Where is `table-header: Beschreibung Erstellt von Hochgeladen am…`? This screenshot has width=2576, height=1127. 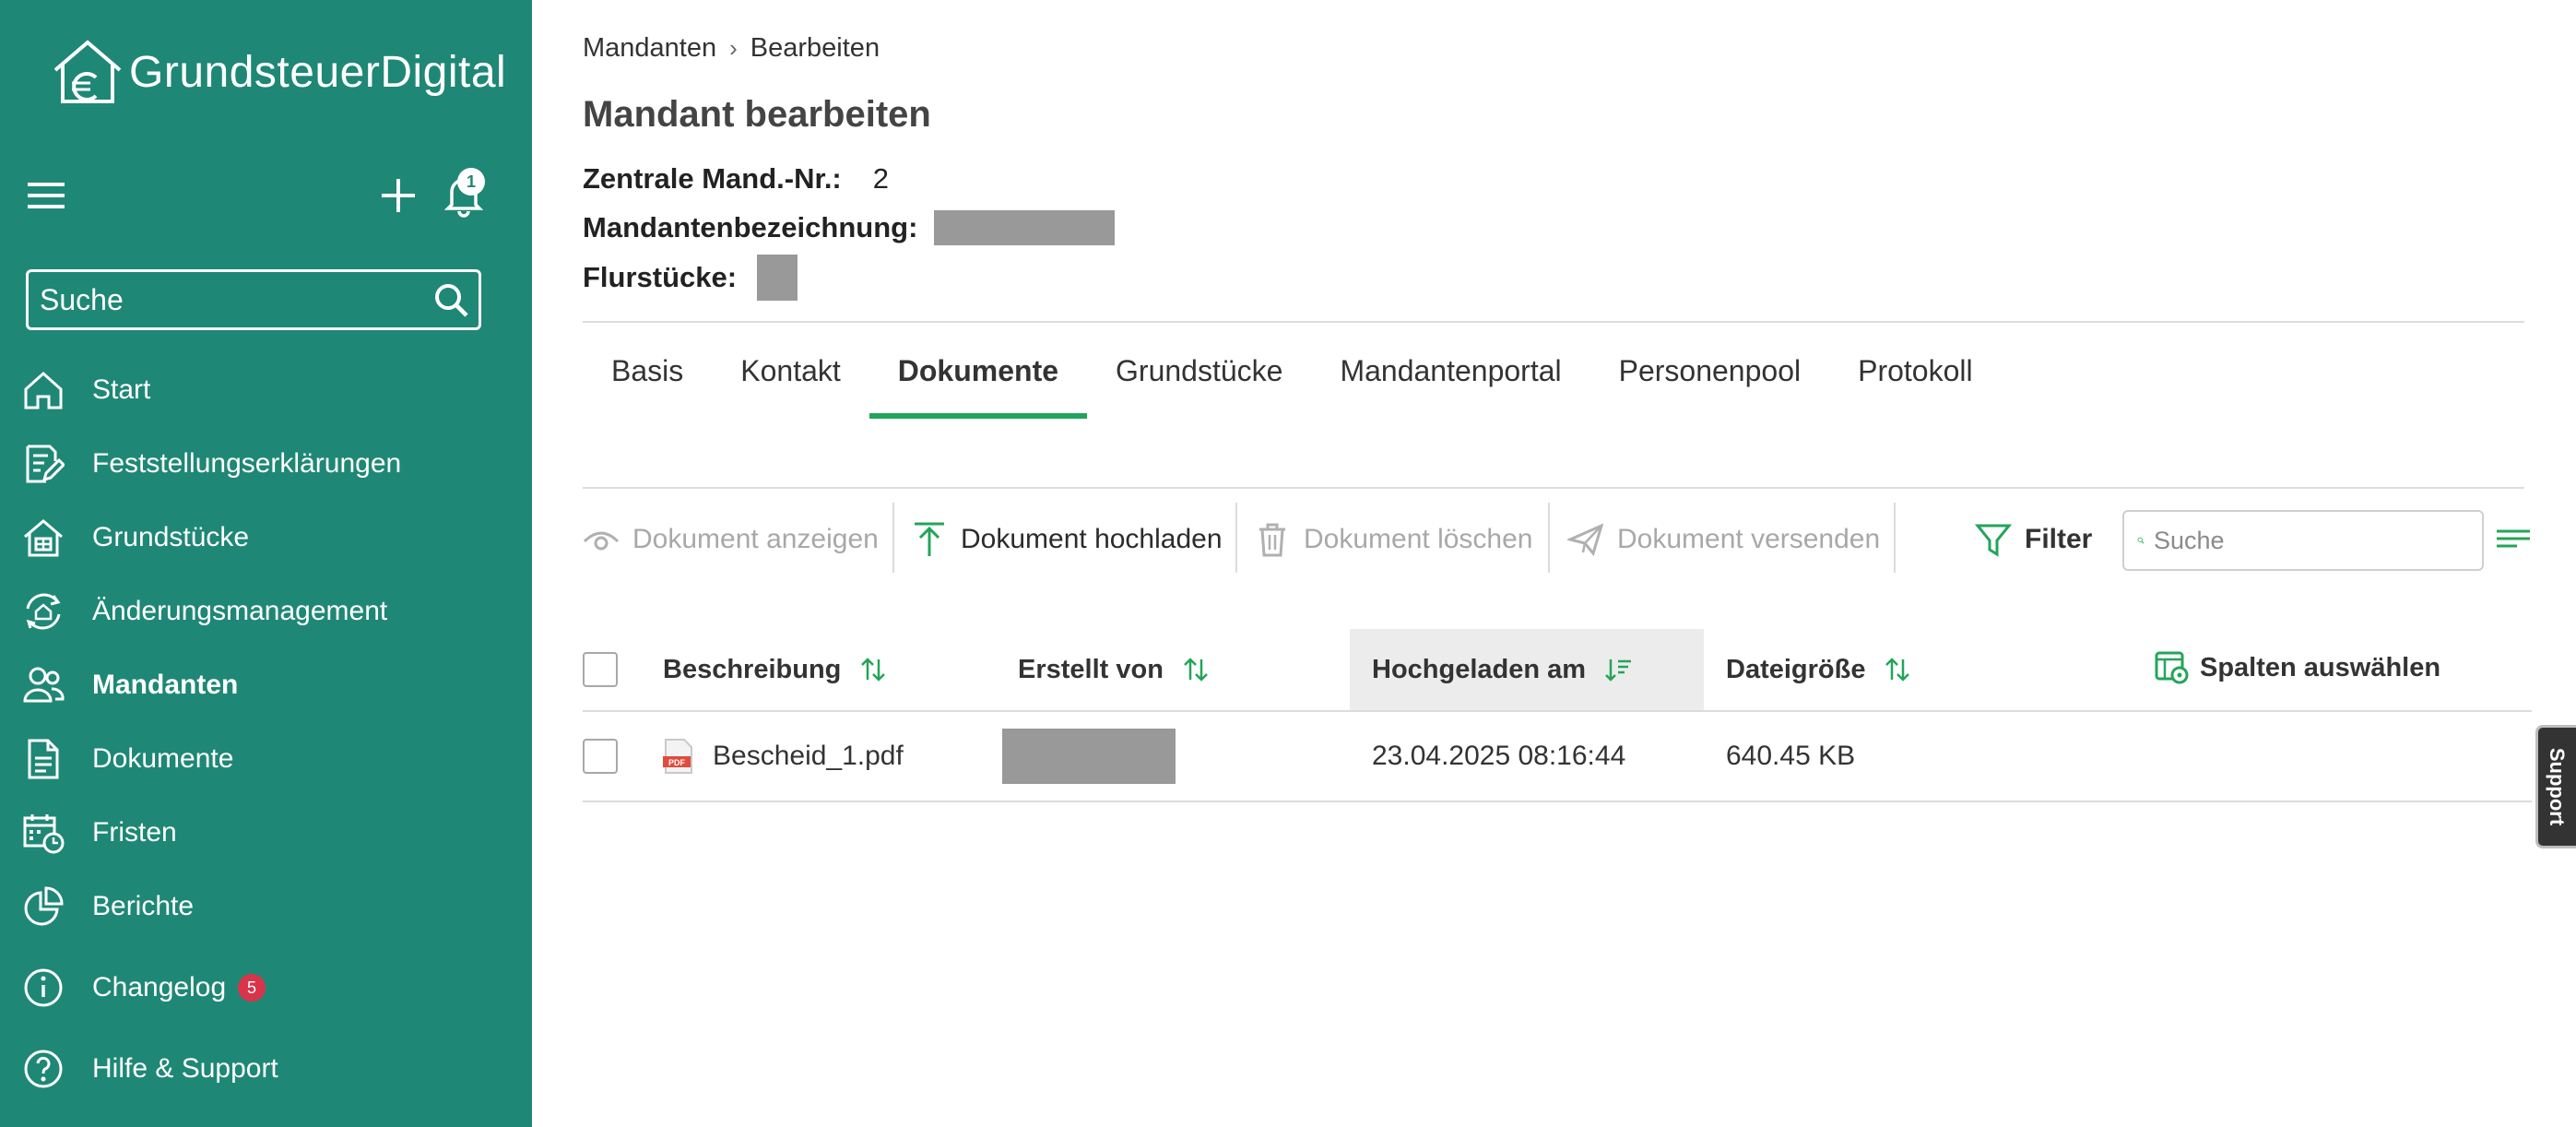 table-header: Beschreibung Erstellt von Hochgeladen am… is located at coordinates (1557, 670).